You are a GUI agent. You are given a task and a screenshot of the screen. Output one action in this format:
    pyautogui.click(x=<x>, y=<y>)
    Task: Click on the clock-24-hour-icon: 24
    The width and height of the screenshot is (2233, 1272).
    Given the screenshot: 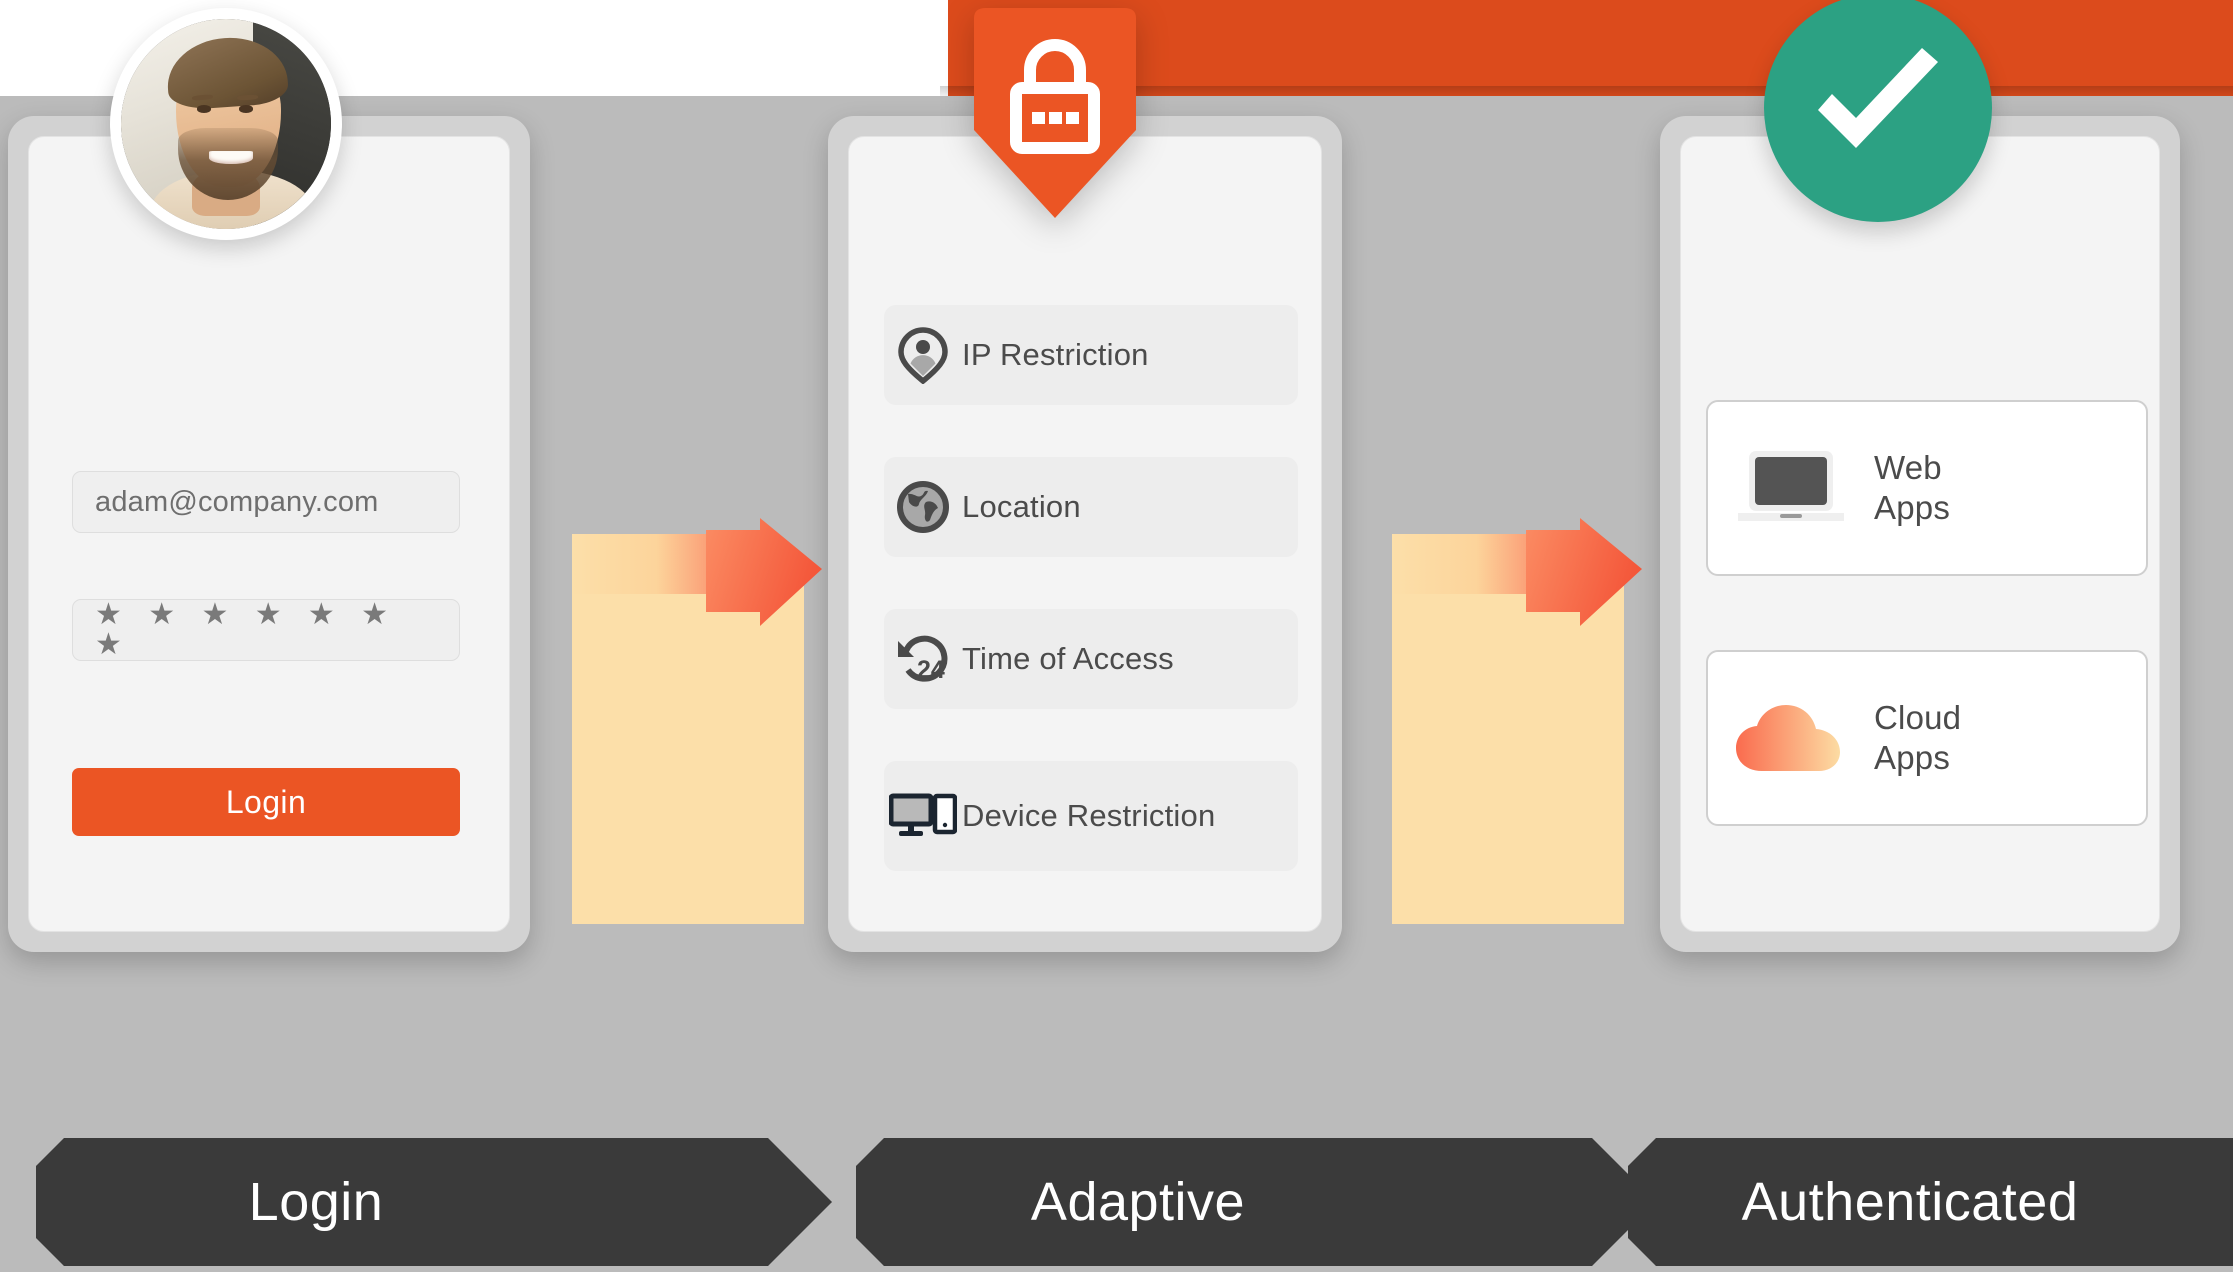 What is the action you would take?
    pyautogui.click(x=923, y=659)
    